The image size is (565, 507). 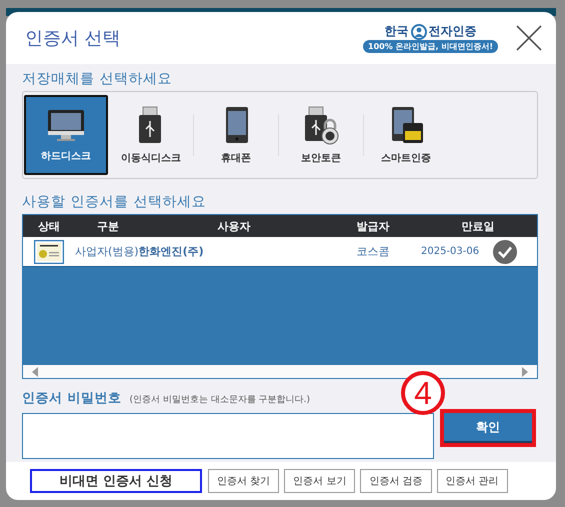 I want to click on certificate-icon, so click(x=49, y=252).